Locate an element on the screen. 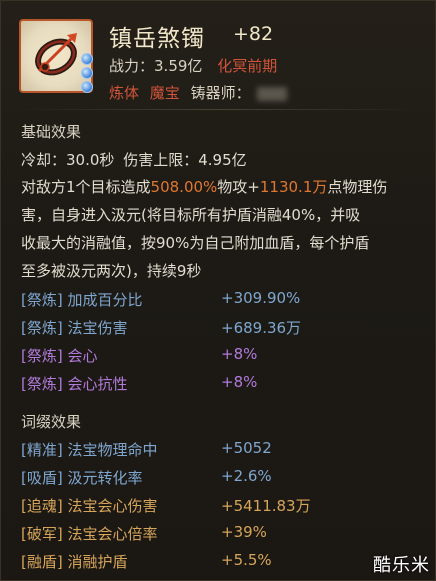  affix-tag: [追魂] is located at coordinates (42, 506).